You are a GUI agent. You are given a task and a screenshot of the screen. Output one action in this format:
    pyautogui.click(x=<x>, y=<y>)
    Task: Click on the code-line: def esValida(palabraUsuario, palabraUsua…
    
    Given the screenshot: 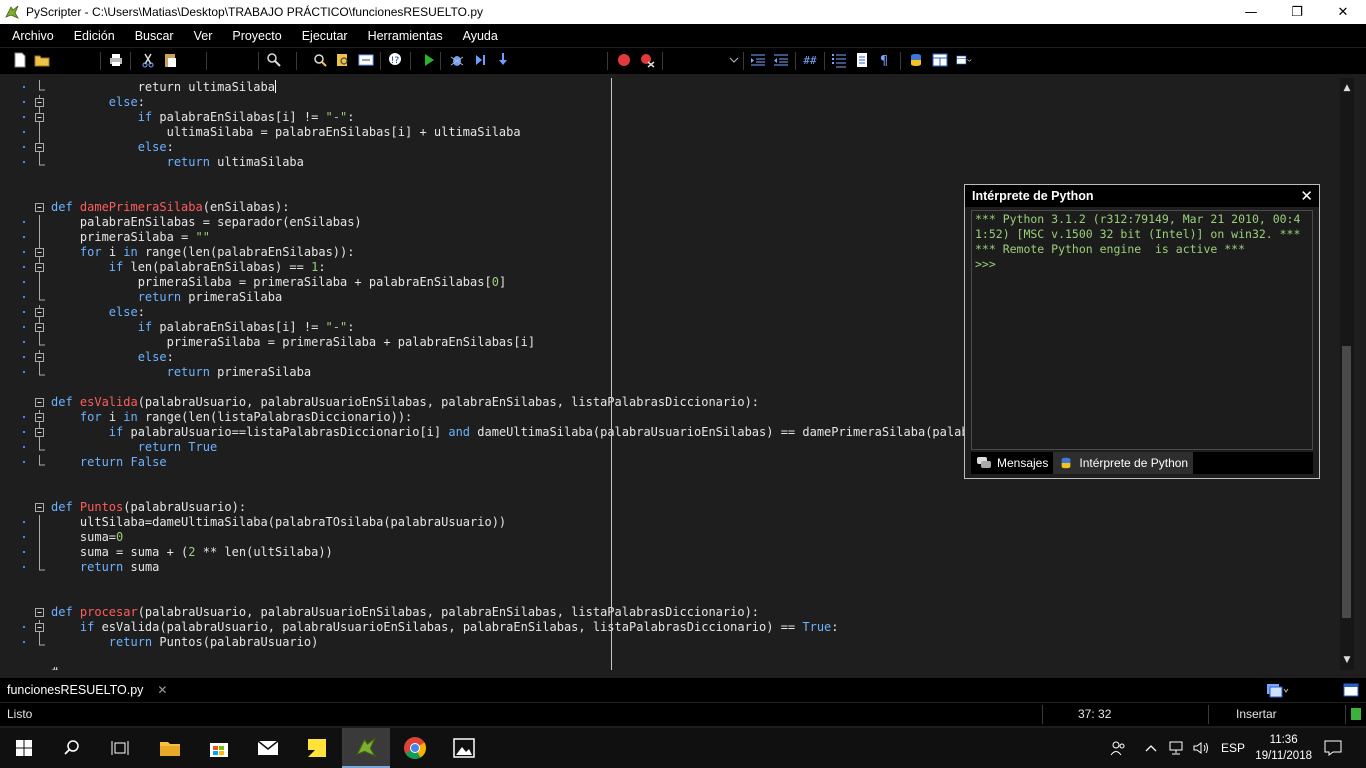 What is the action you would take?
    pyautogui.click(x=556, y=402)
    